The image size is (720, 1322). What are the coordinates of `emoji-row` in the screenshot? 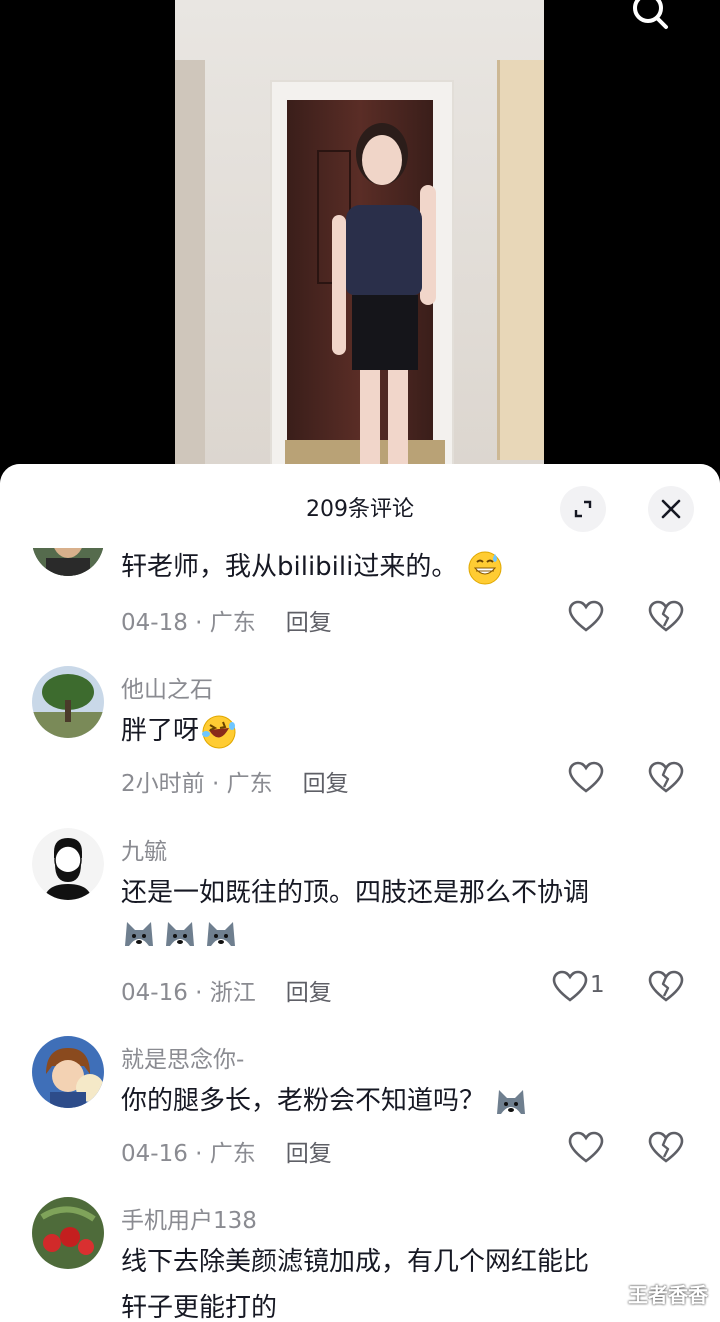 It's located at (180, 934).